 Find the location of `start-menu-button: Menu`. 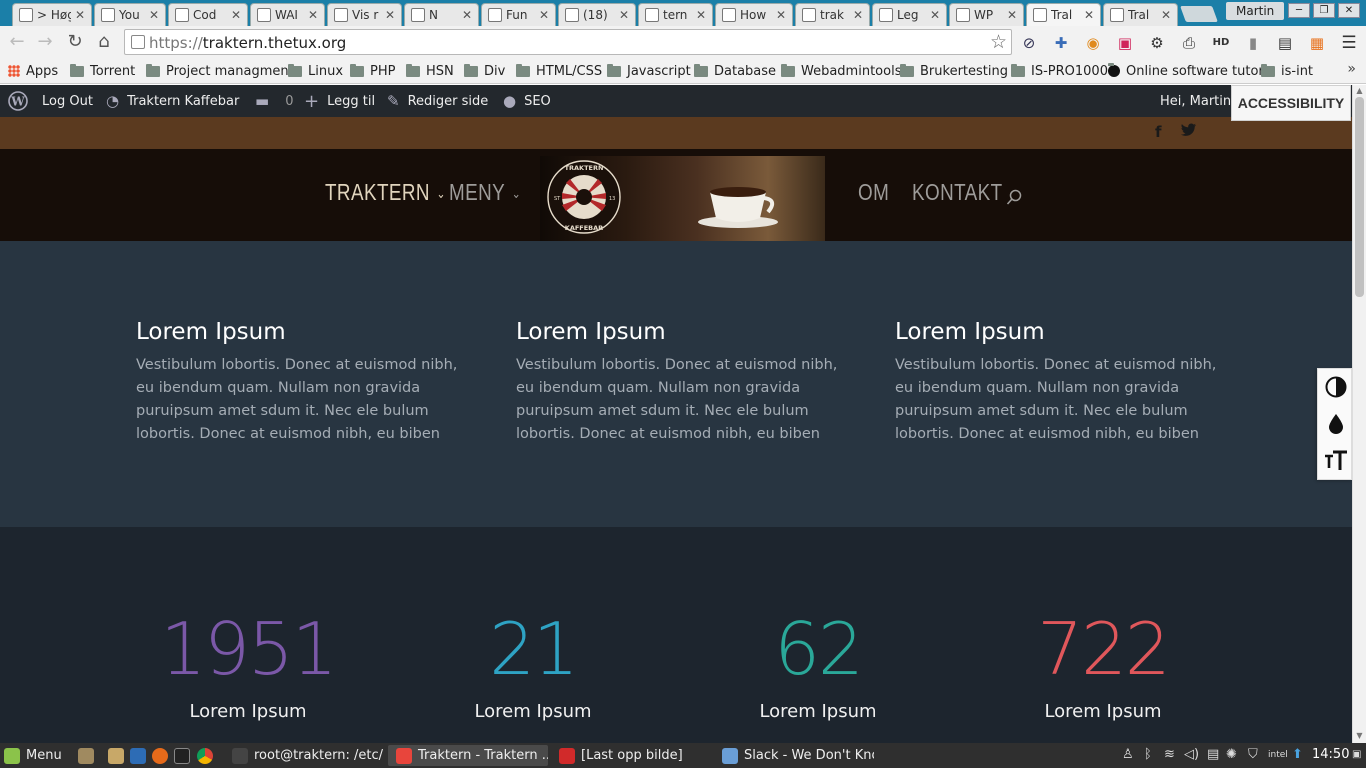

start-menu-button: Menu is located at coordinates (33, 755).